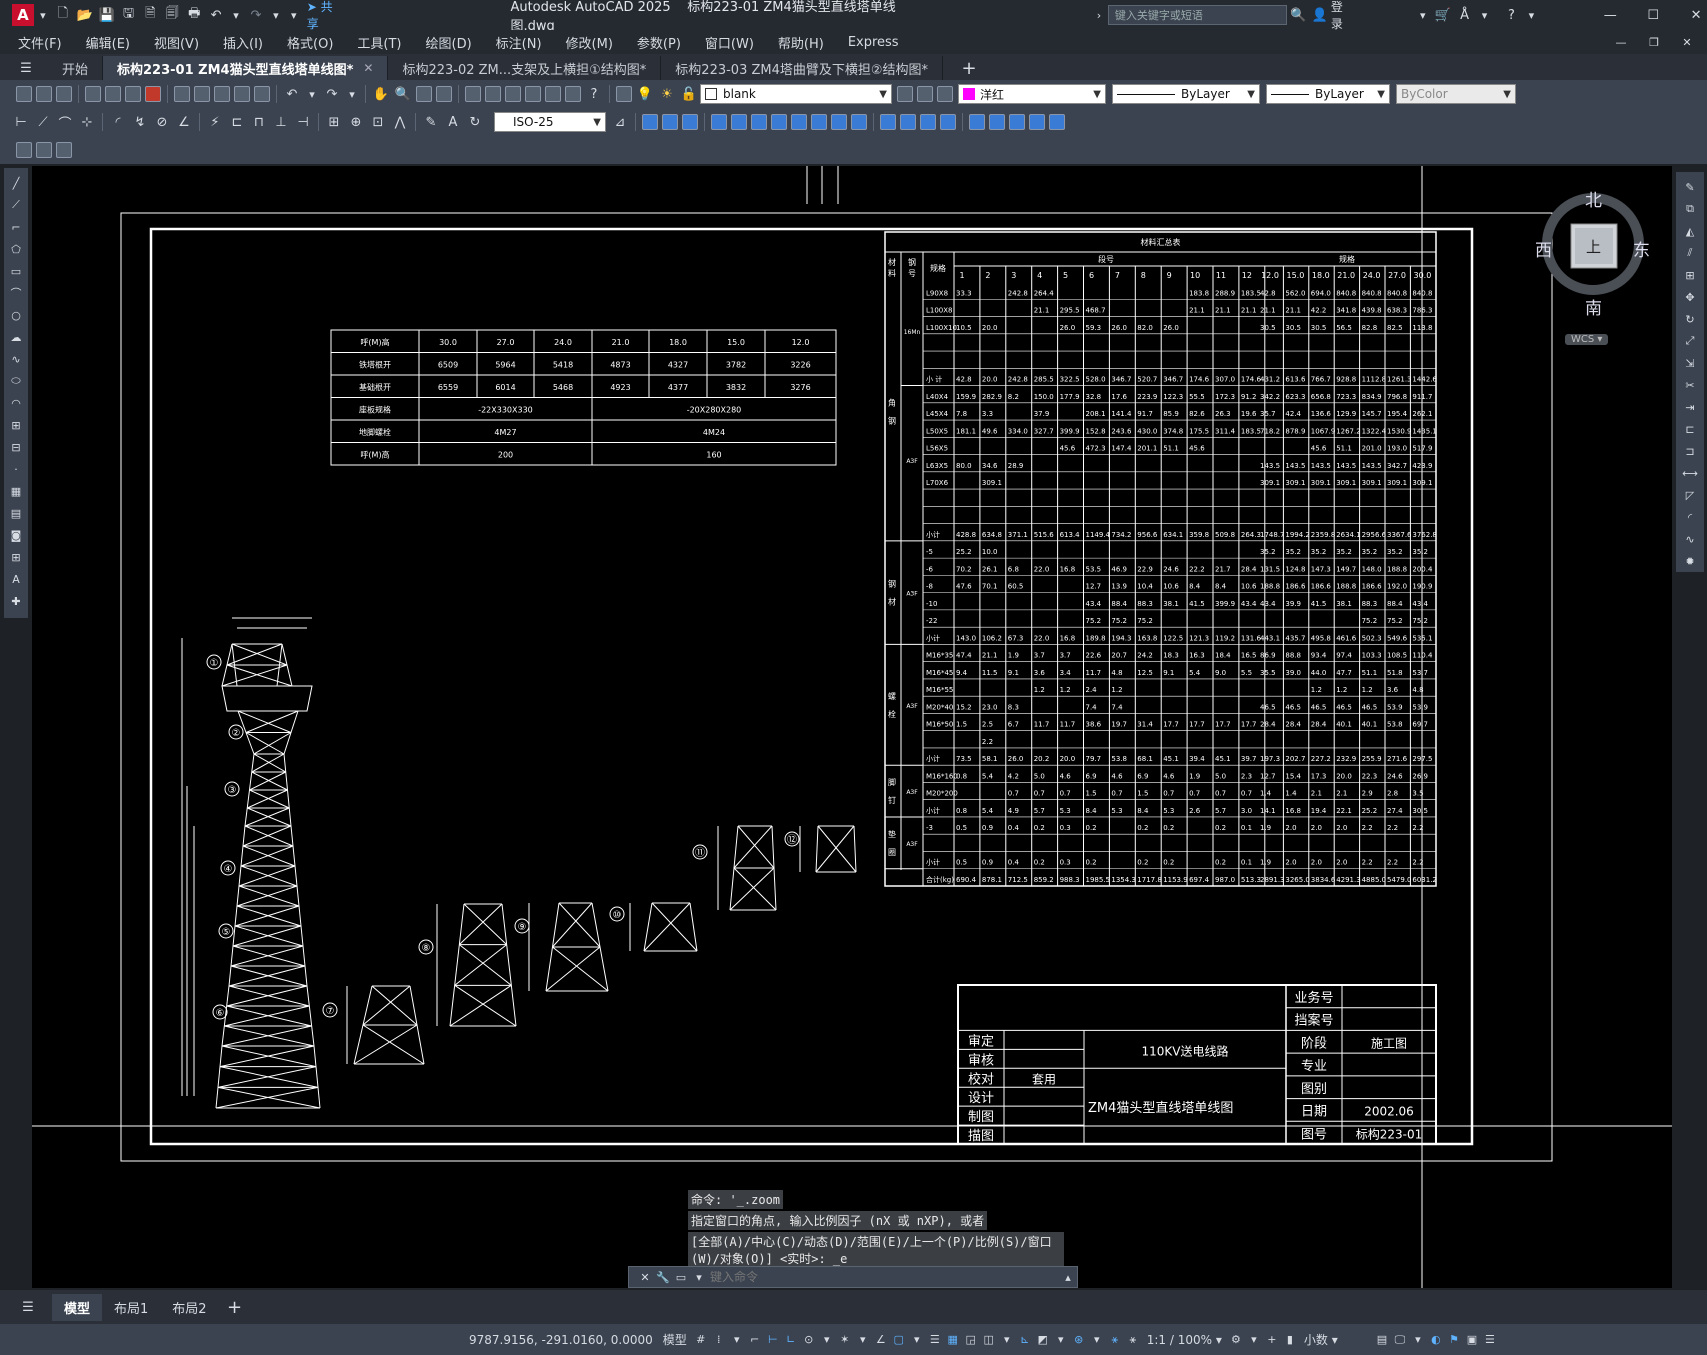  What do you see at coordinates (573, 94) in the screenshot?
I see `calculator-icon` at bounding box center [573, 94].